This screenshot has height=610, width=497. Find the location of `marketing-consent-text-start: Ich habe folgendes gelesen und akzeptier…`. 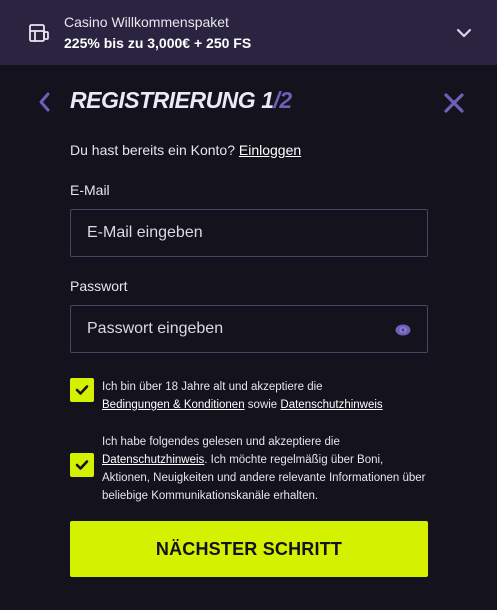

marketing-consent-text-start: Ich habe folgendes gelesen und akzeptier… is located at coordinates (221, 442).